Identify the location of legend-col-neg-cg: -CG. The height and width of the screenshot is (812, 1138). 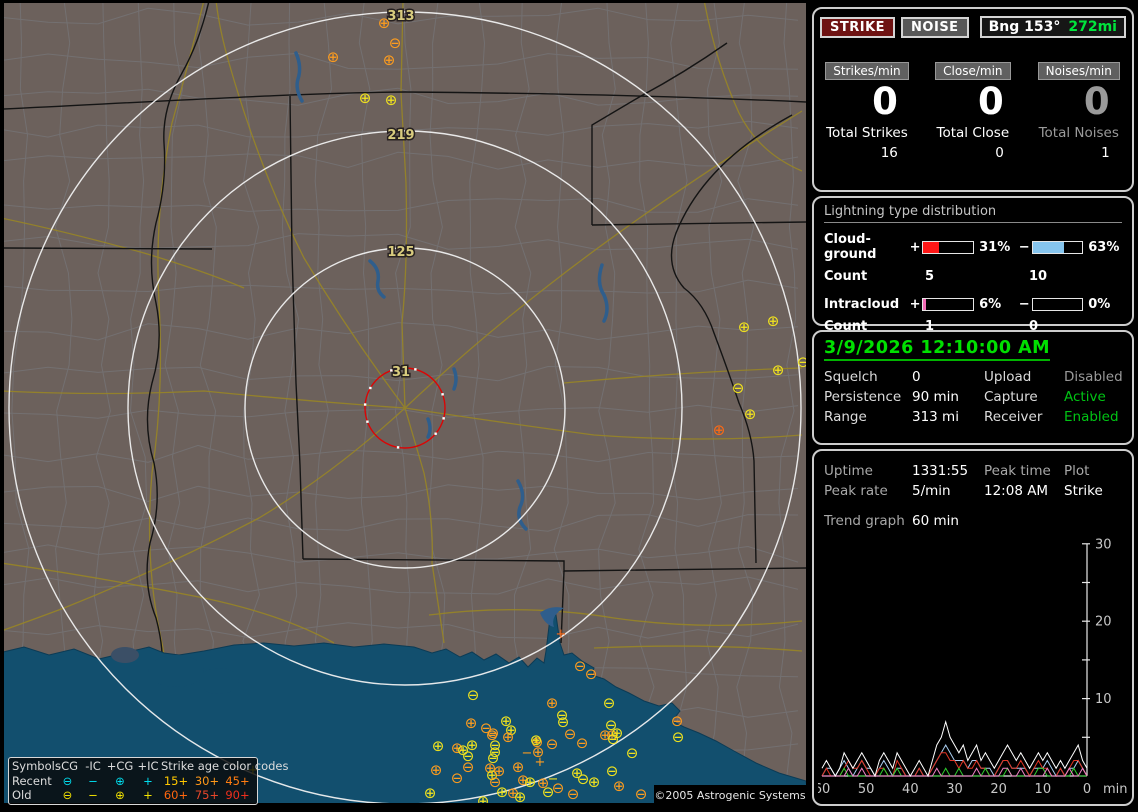
(67, 766).